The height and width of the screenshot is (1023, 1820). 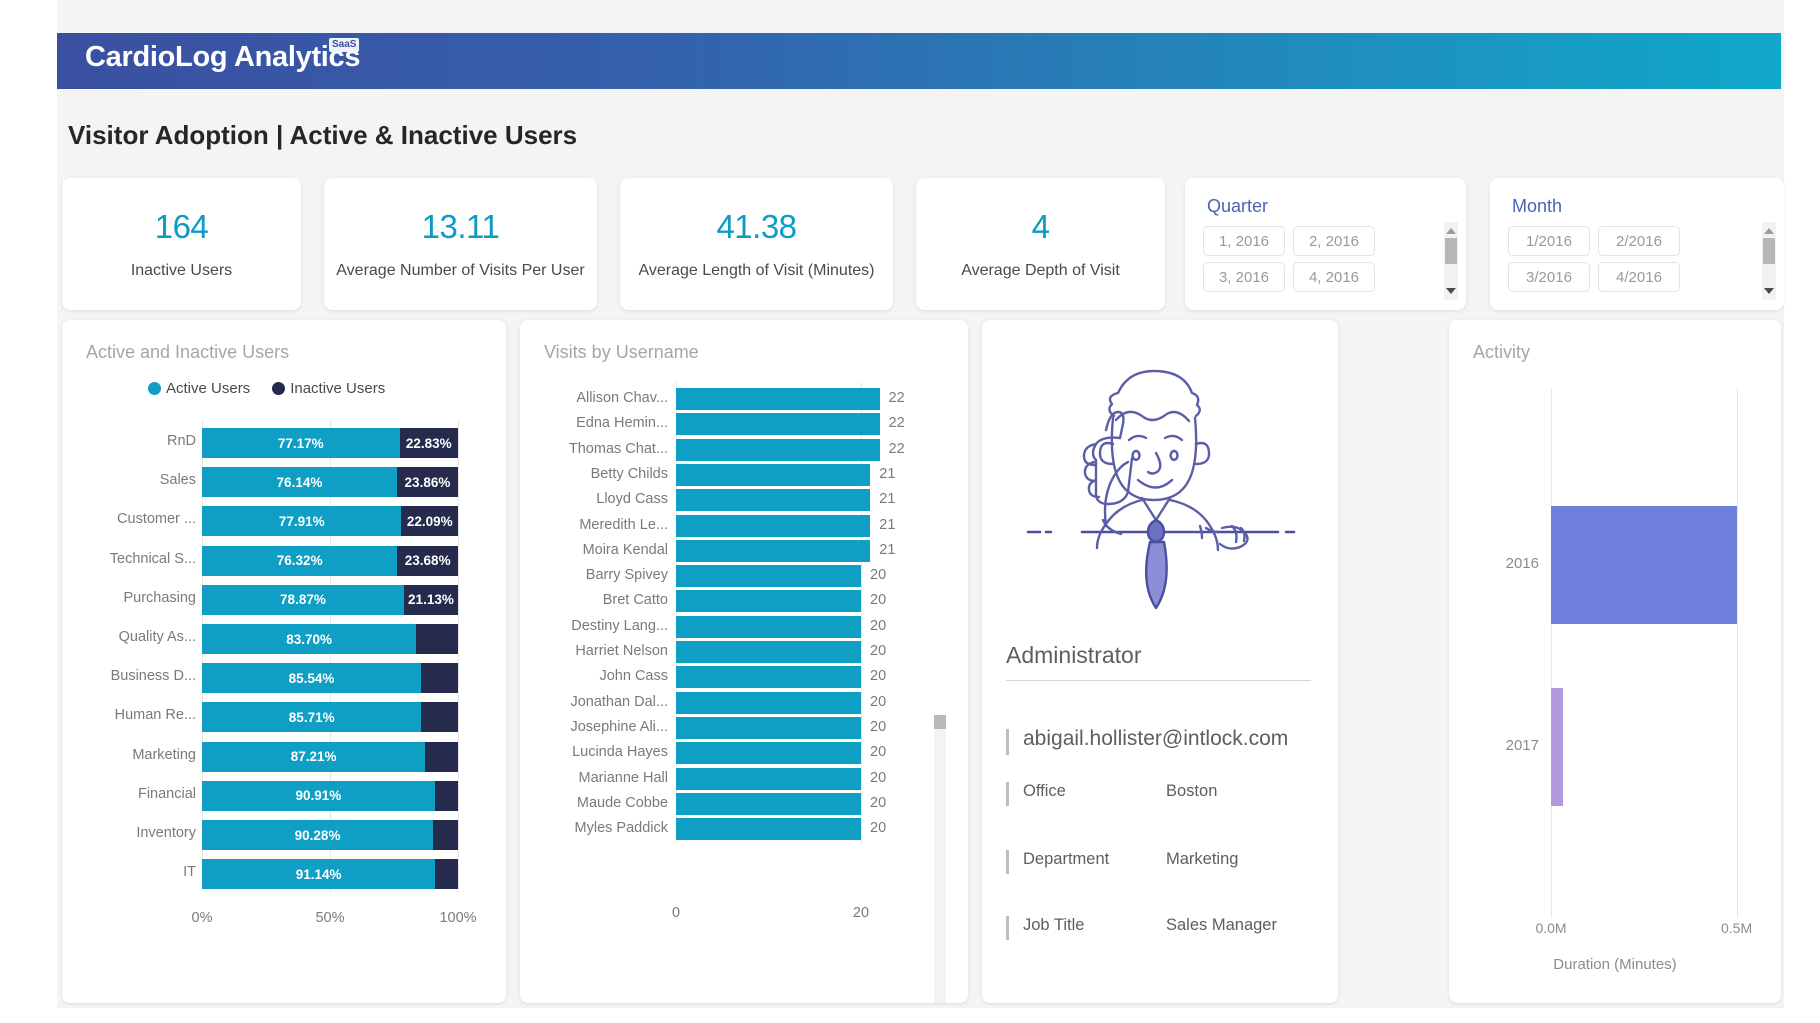 I want to click on bar-row: Meredith Le... 21, so click(x=744, y=526).